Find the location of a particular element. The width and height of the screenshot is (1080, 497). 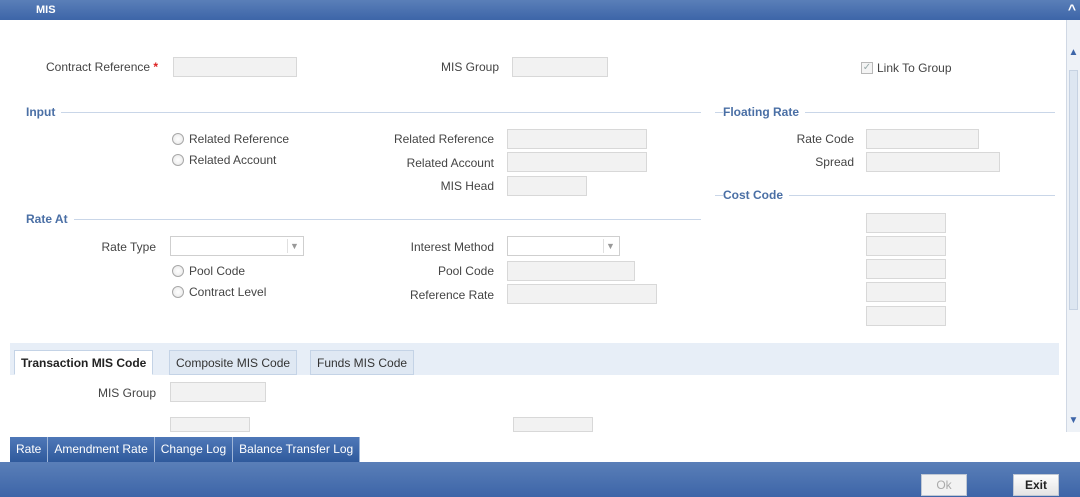

balance-transfer-log-button: Balance Transfer Log is located at coordinates (297, 449).